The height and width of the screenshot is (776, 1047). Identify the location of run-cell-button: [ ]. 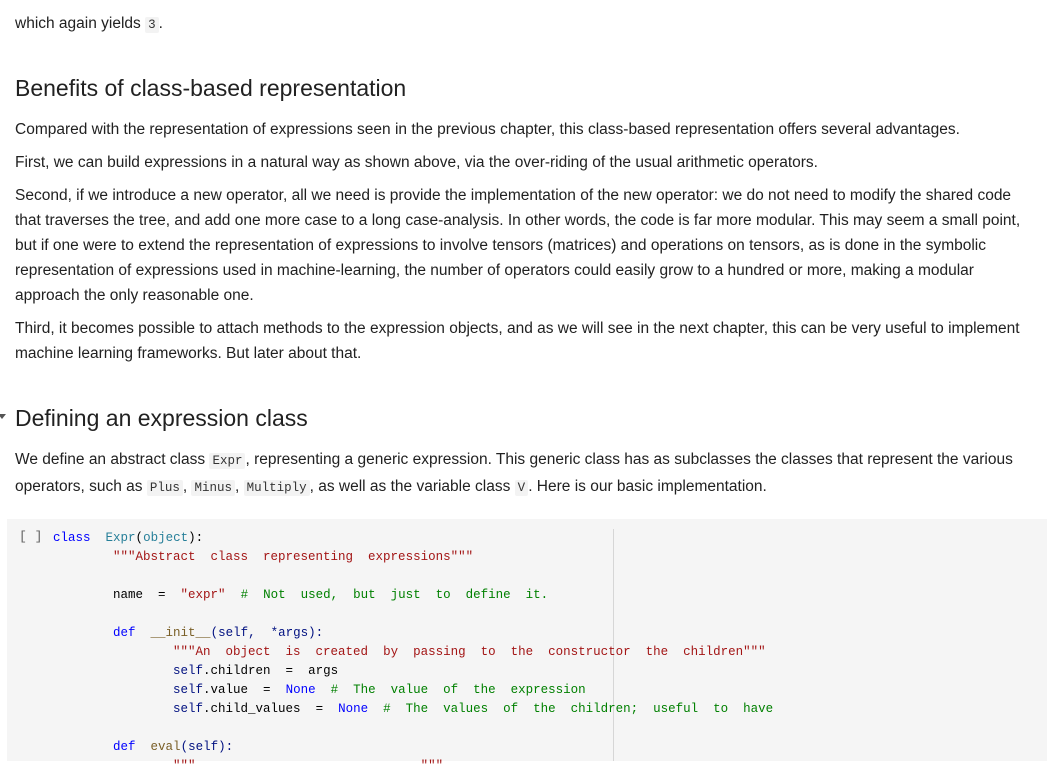
(30, 536).